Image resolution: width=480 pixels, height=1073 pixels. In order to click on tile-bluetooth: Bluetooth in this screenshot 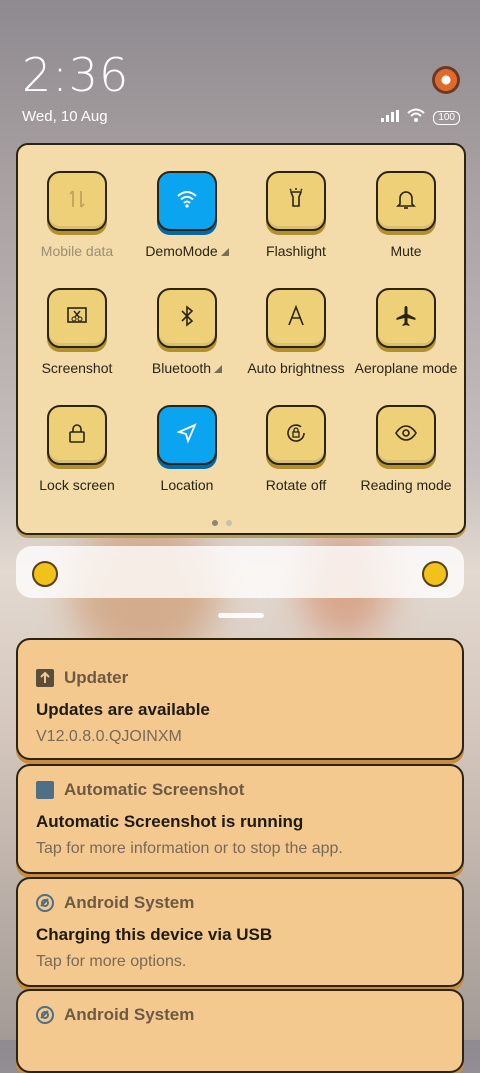, I will do `click(187, 332)`.